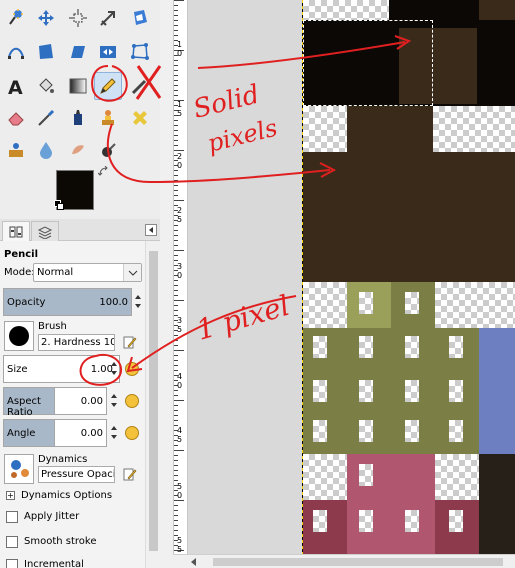  Describe the element at coordinates (16, 18) in the screenshot. I see `fuzzy-select-icon` at that location.